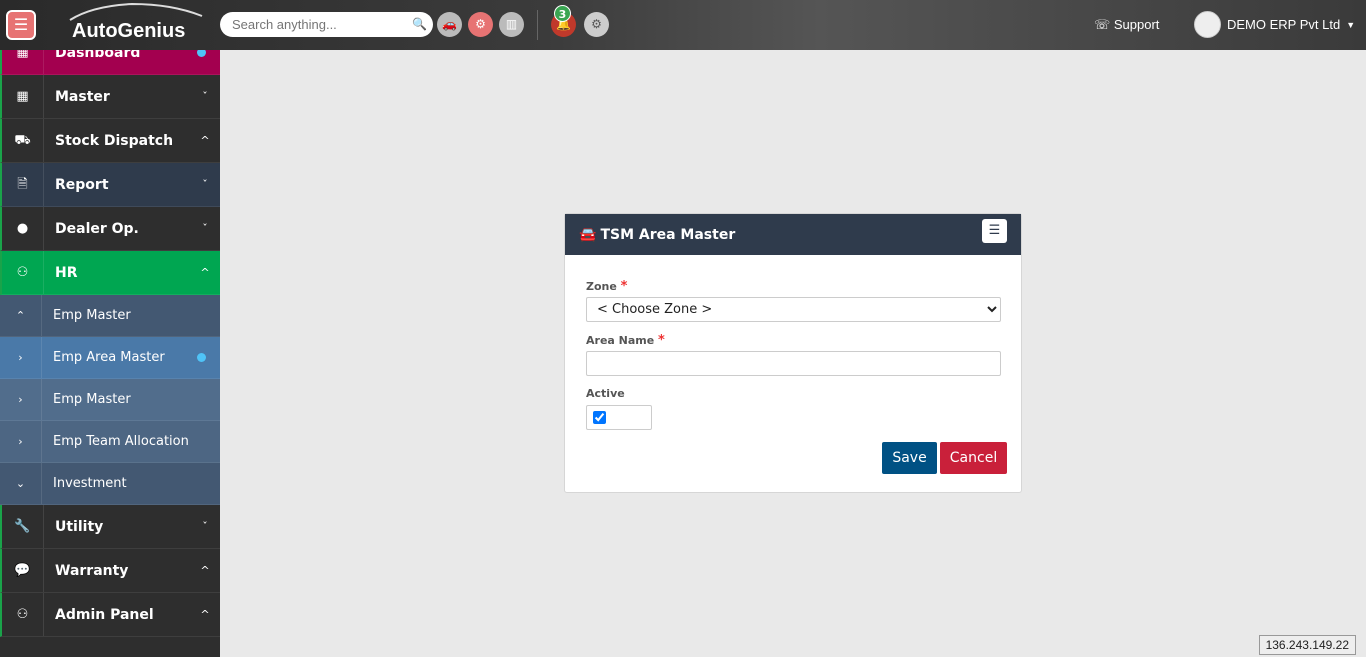  I want to click on wrench-icon: 🔧, so click(23, 526).